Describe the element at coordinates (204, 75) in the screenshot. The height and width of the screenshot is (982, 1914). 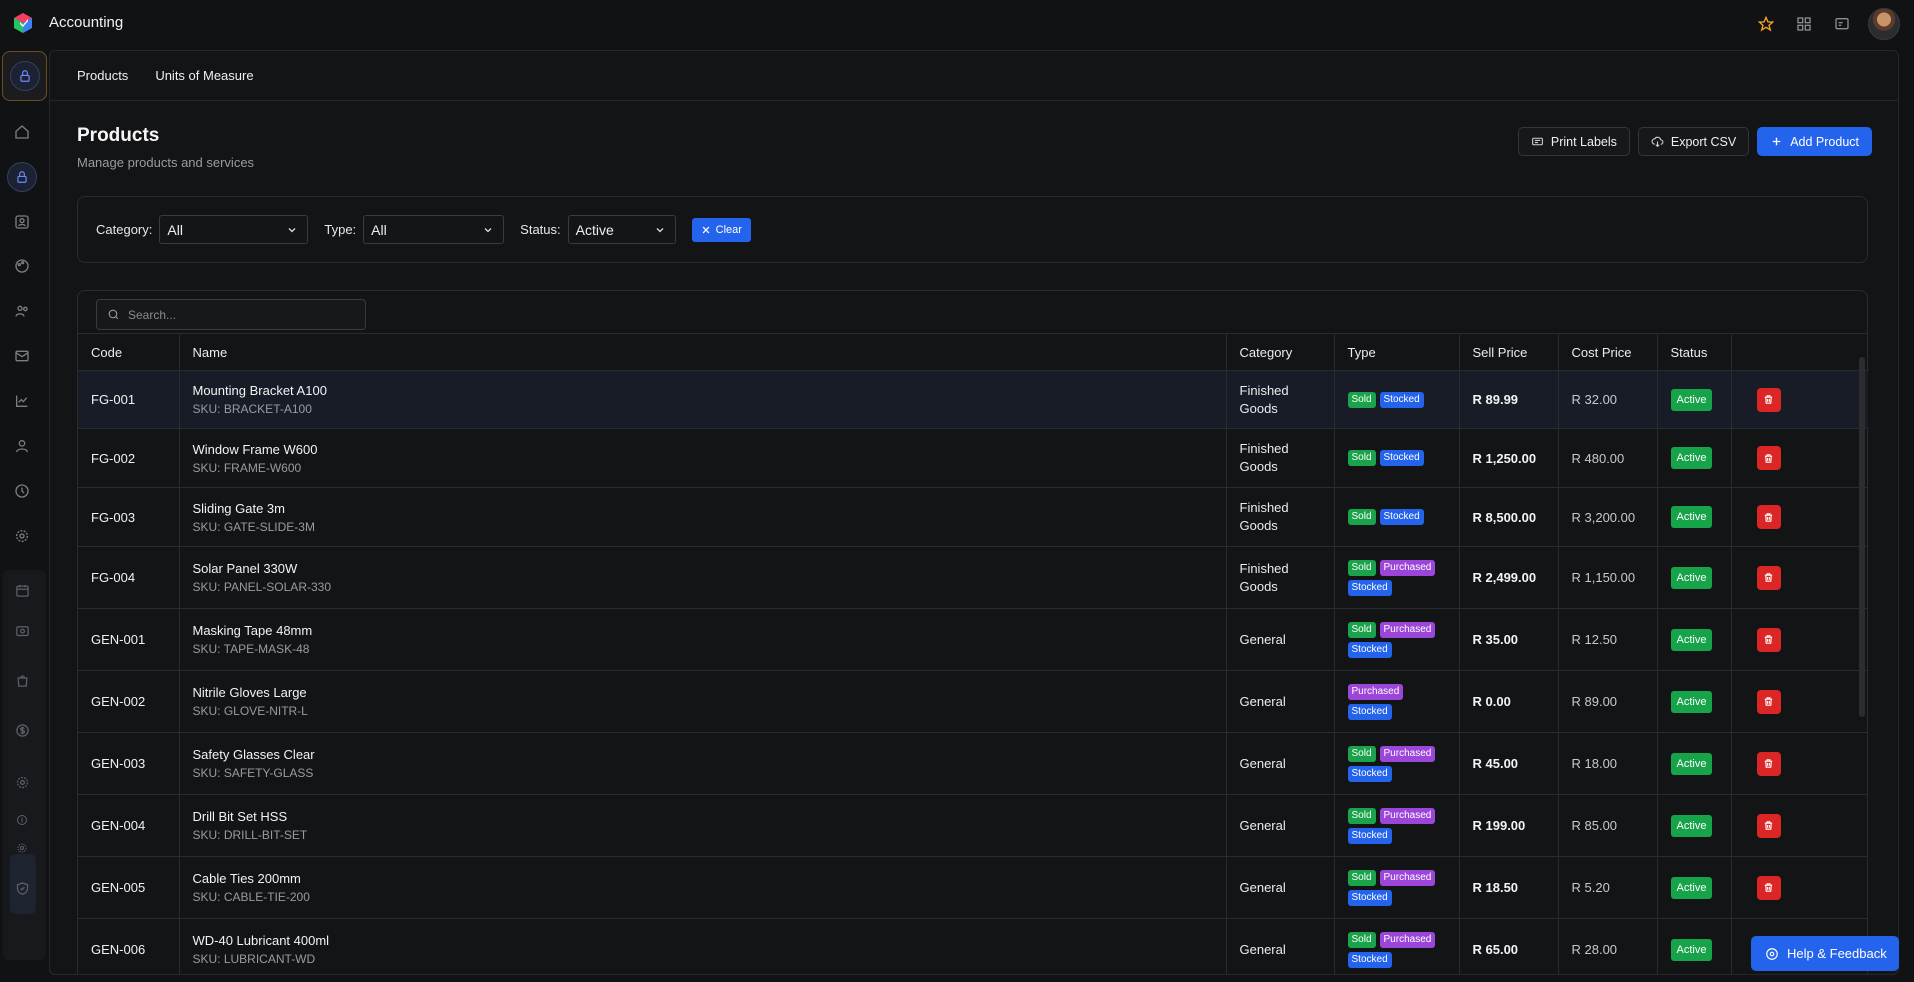
I see `tab-units-of-measure: Units of Measure` at that location.